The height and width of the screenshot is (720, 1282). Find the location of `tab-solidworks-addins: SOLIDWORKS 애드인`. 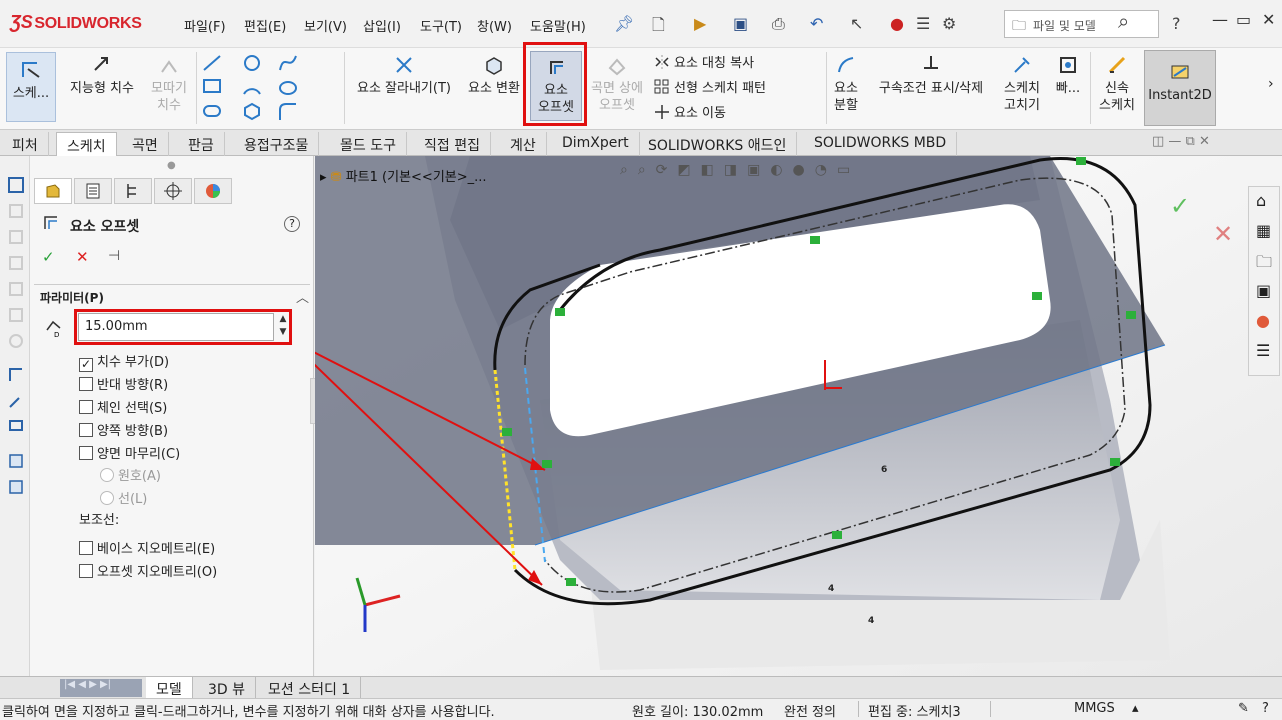

tab-solidworks-addins: SOLIDWORKS 애드인 is located at coordinates (718, 144).